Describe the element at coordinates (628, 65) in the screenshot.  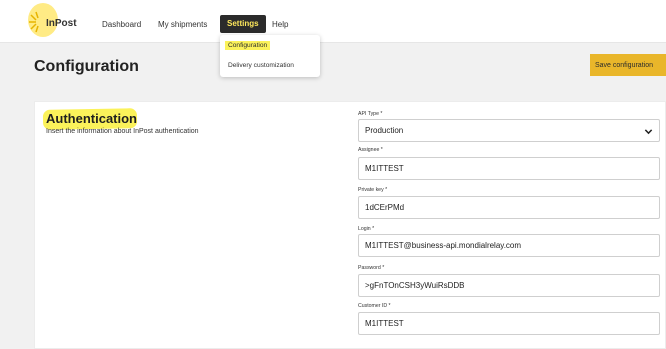
I see `save-configuration-button: Save configuration` at that location.